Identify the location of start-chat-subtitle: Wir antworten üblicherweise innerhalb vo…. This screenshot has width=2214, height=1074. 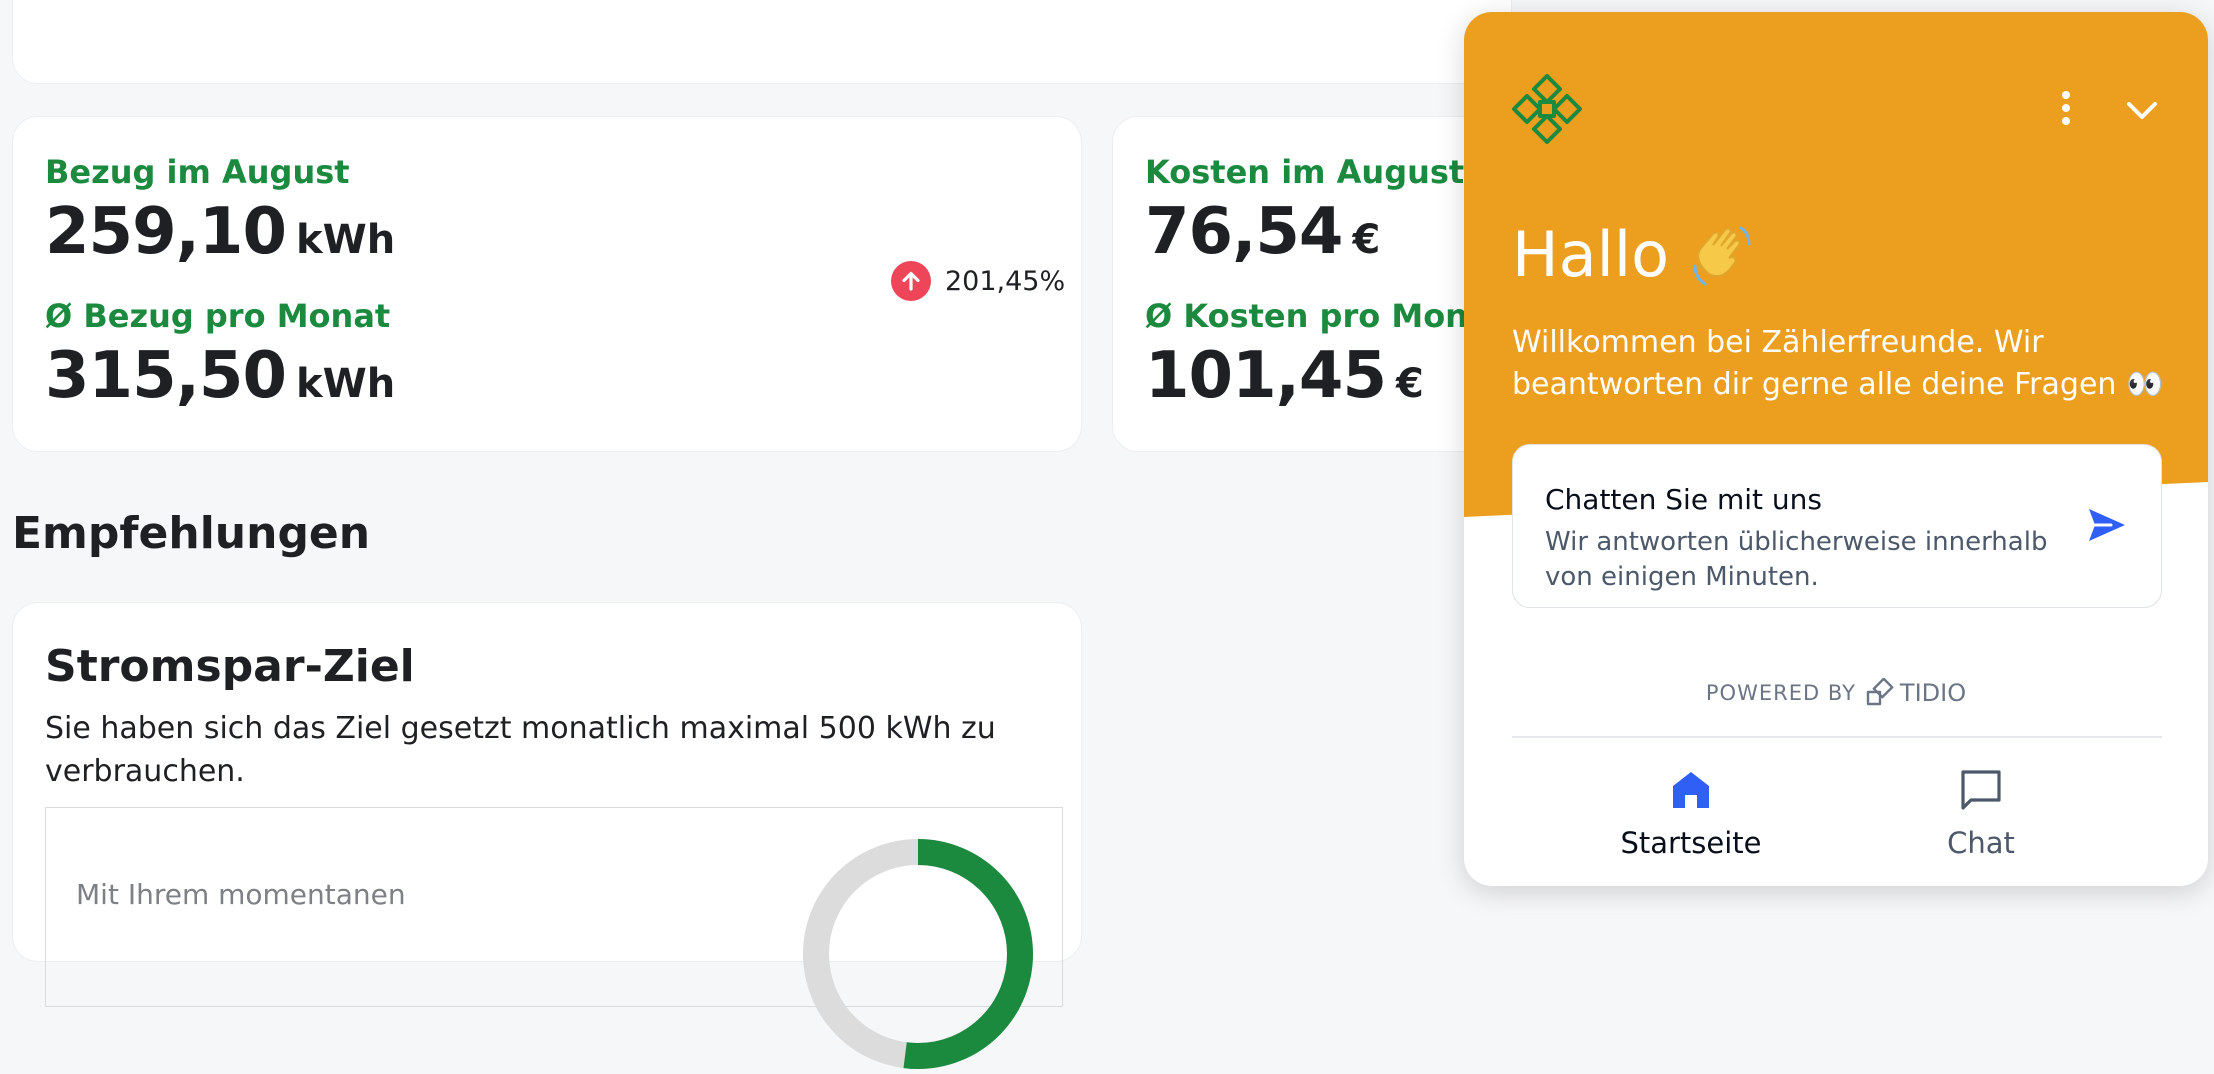
(1796, 559).